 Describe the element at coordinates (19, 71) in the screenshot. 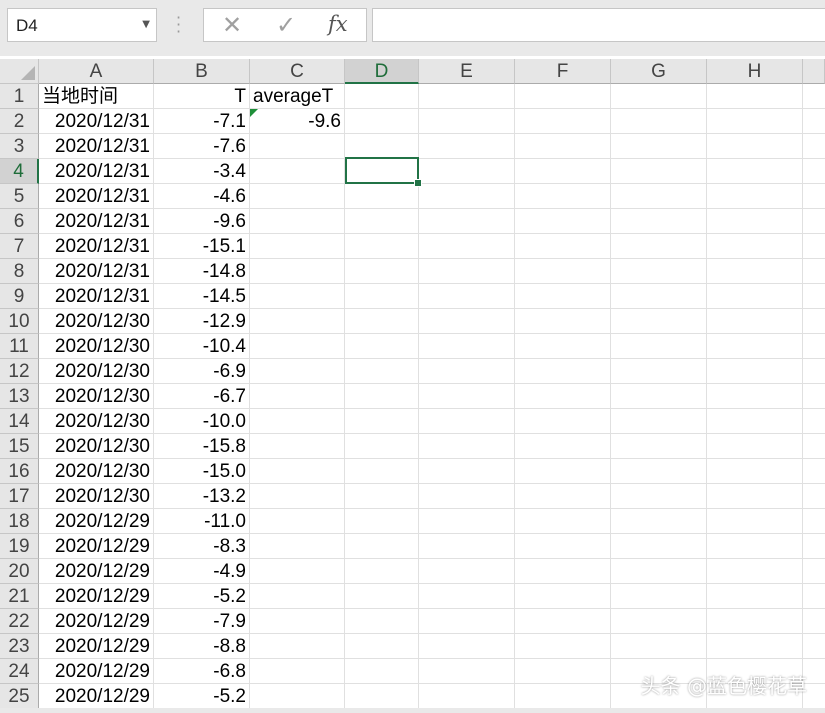

I see `select-all-button` at that location.